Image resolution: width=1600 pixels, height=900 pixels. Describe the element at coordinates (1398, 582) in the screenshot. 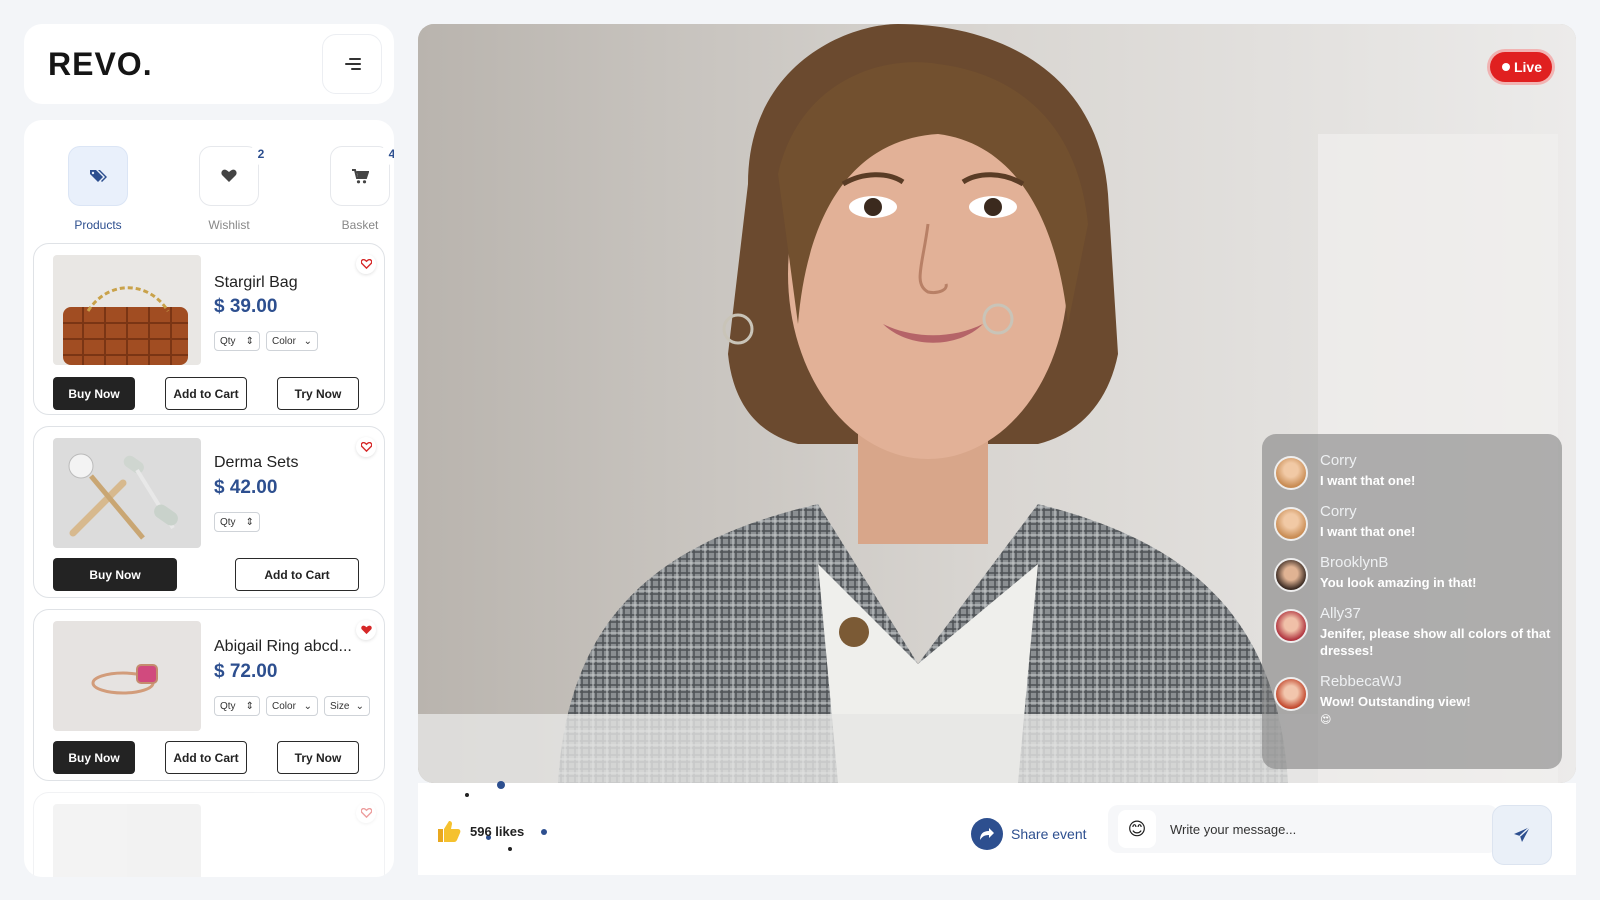

I see `chat-text: You look amazing in that!` at that location.